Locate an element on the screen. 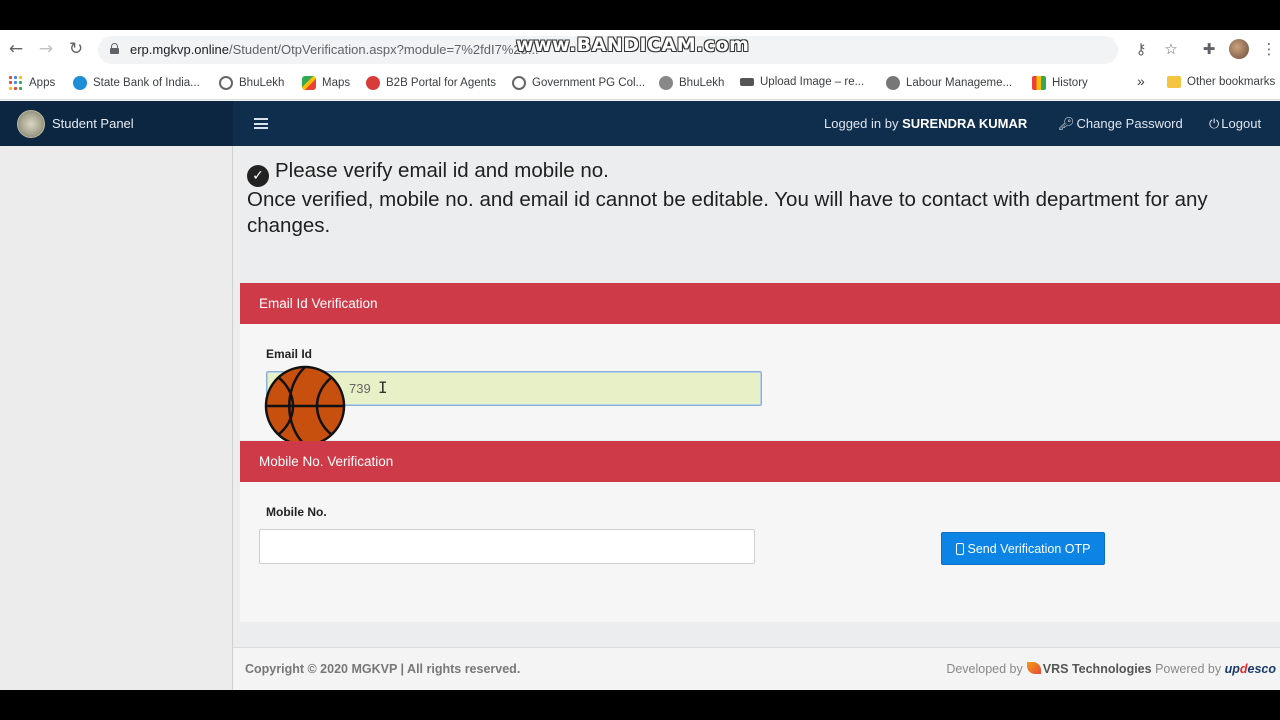 The image size is (1280, 720). bookmark-bhulekh: BhuLekh is located at coordinates (251, 83).